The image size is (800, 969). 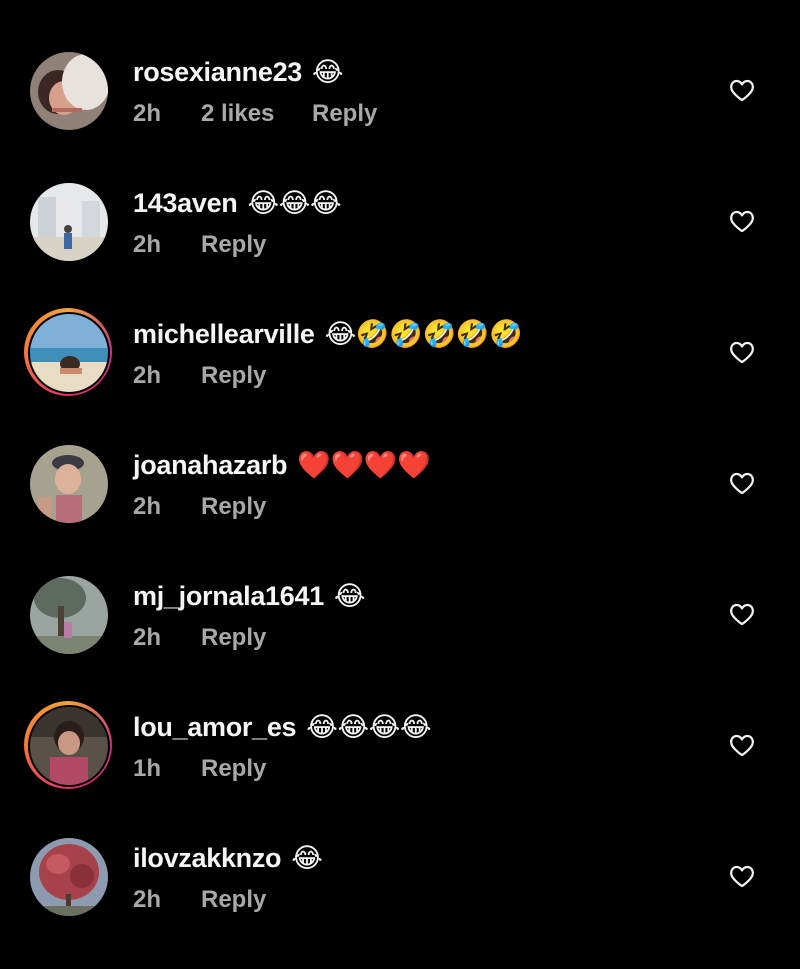 I want to click on comment-emoji: ❤️❤️❤️❤️, so click(x=364, y=465).